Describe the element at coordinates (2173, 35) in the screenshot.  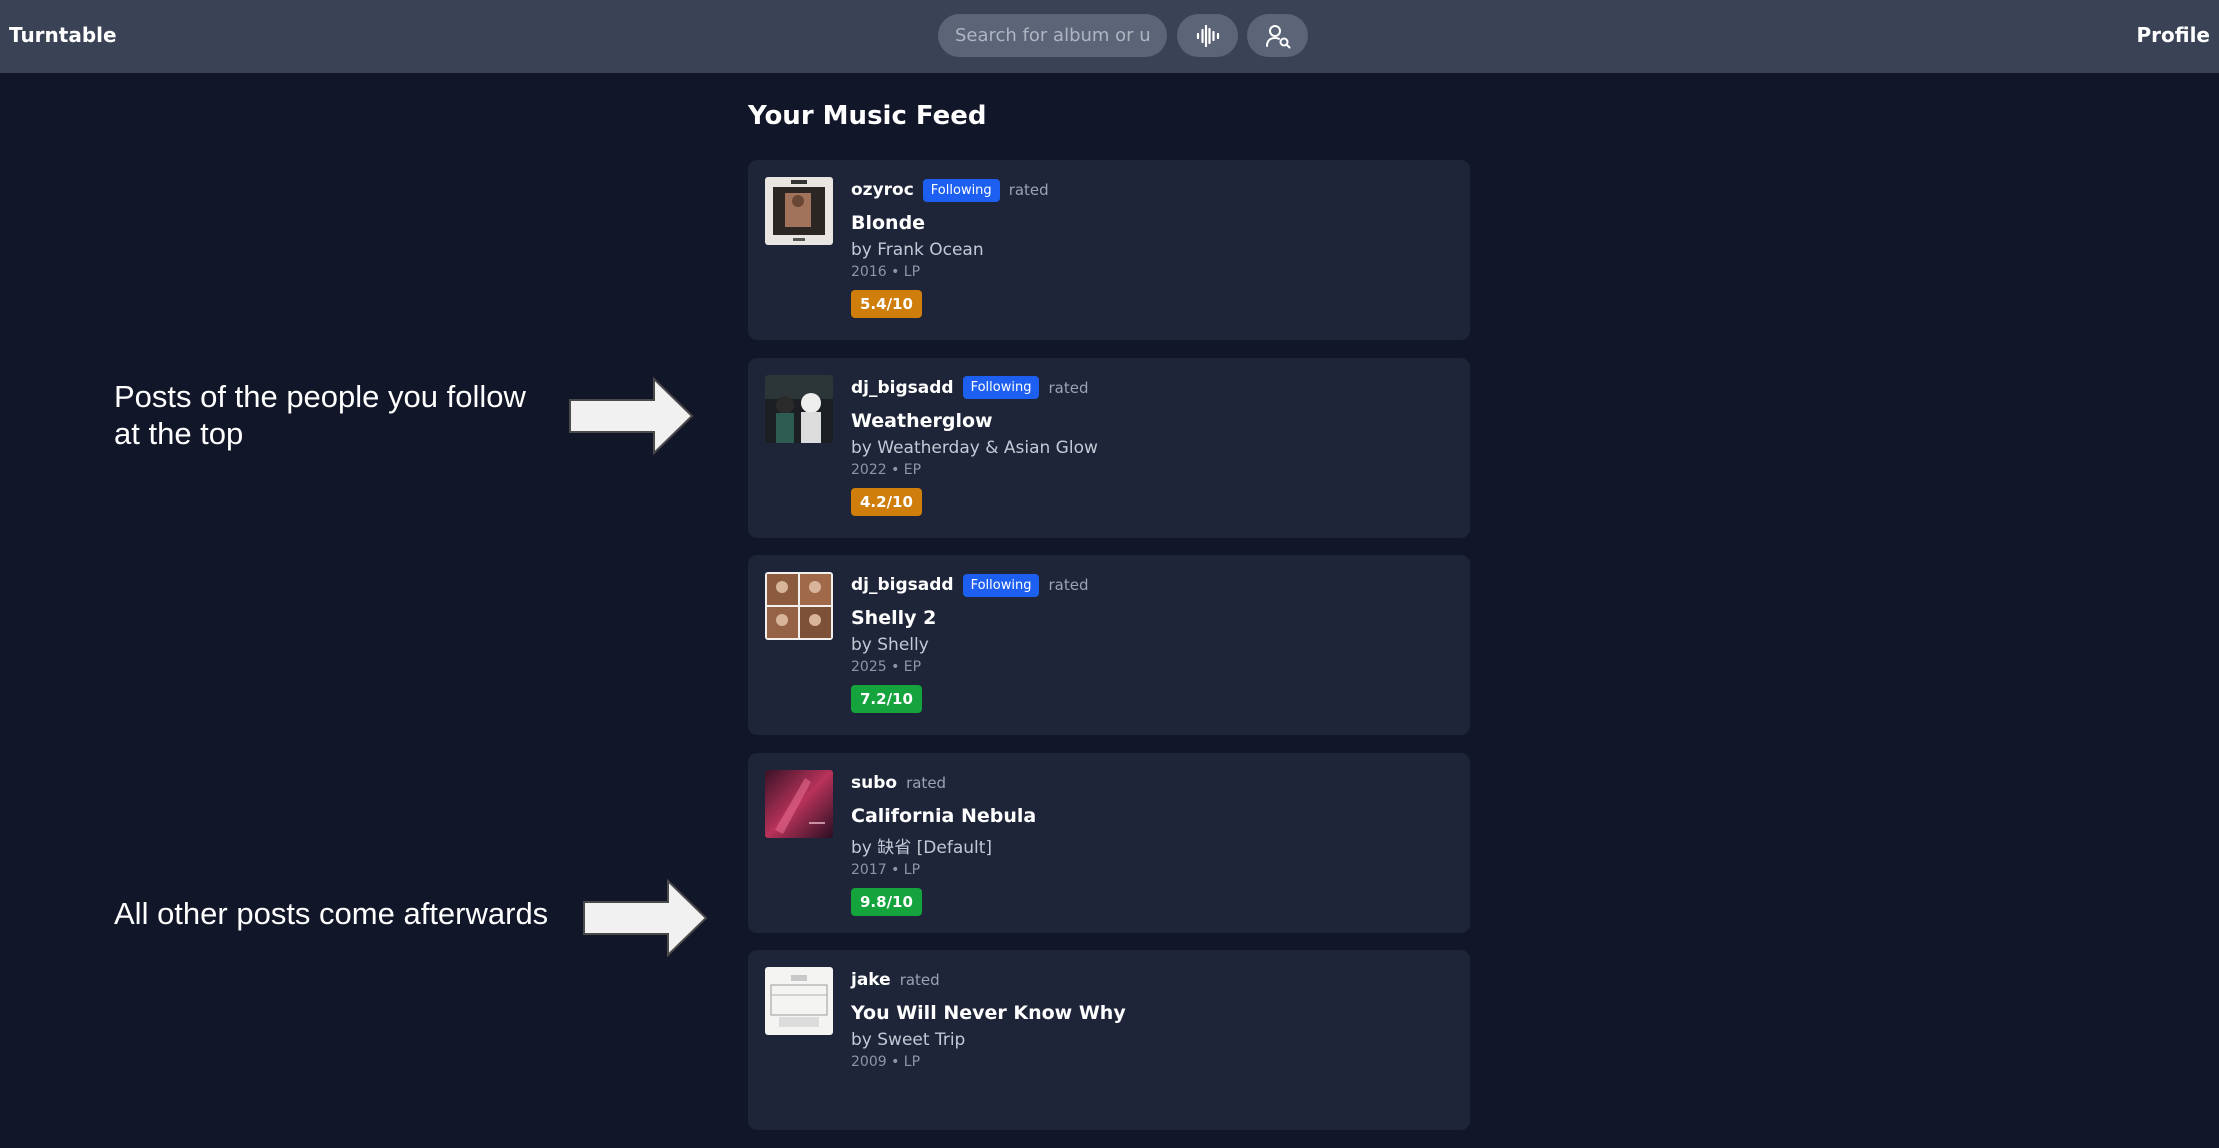
I see `profile-link: Profile` at that location.